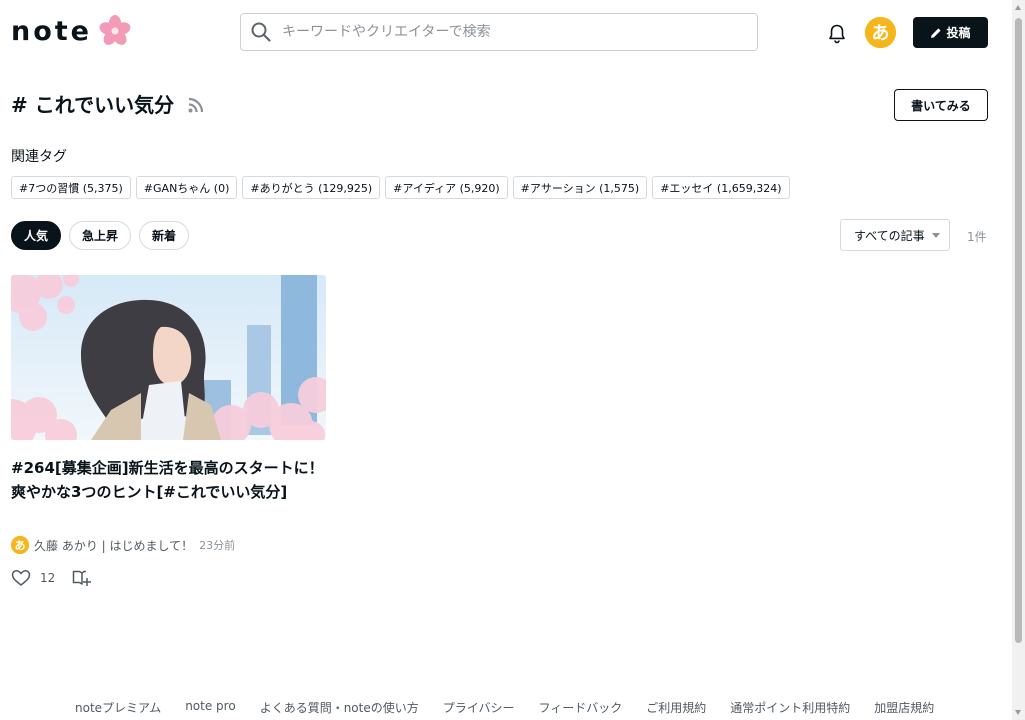 The height and width of the screenshot is (720, 1025). What do you see at coordinates (210, 707) in the screenshot?
I see `footer-link: note pro` at bounding box center [210, 707].